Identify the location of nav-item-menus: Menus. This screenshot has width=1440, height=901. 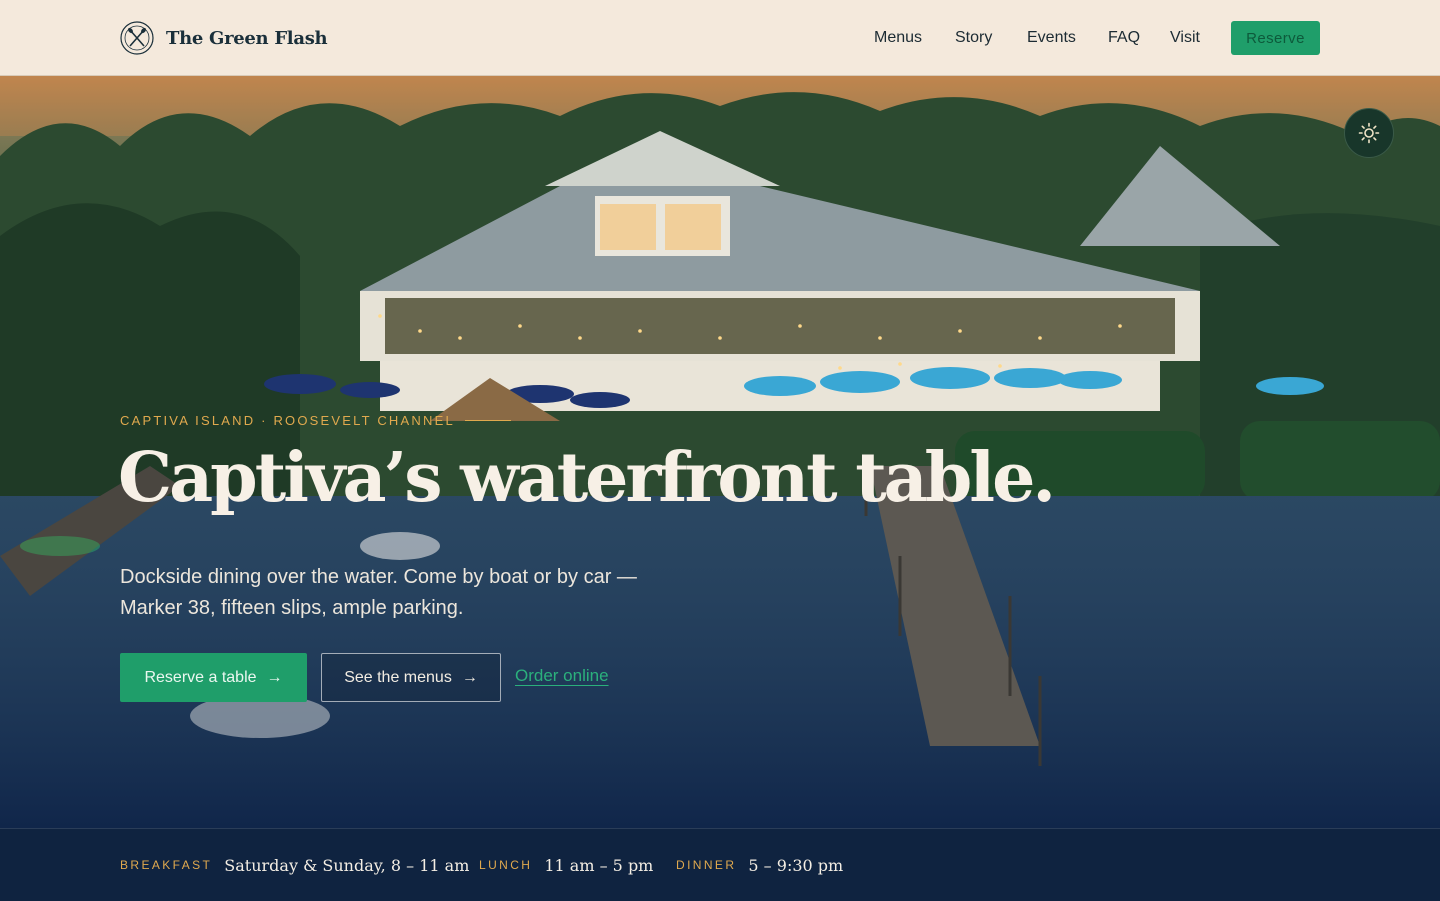
(898, 38).